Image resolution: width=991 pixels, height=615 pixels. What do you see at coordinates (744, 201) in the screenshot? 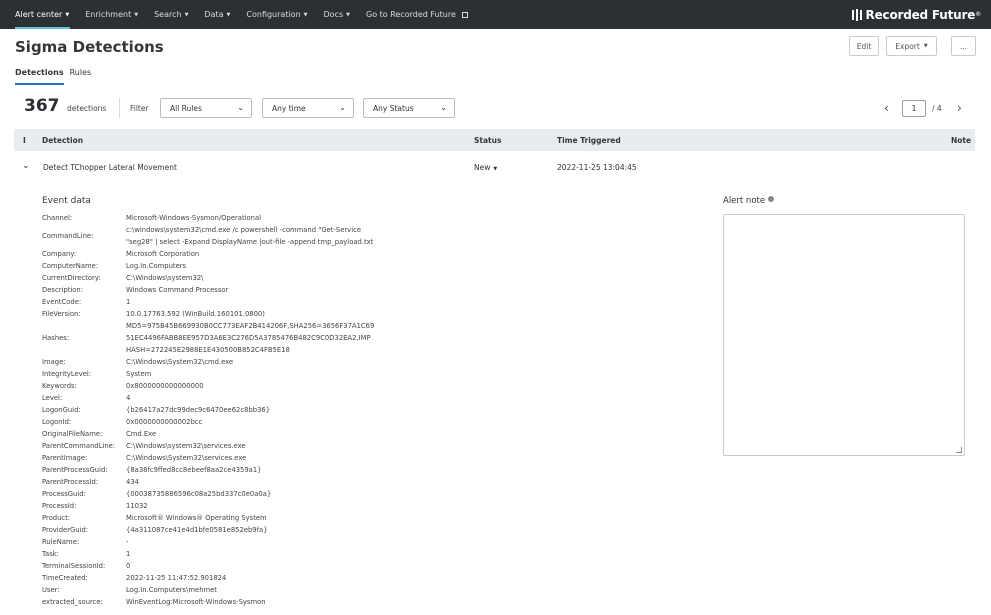
I see `alert-note-label: Alert note` at bounding box center [744, 201].